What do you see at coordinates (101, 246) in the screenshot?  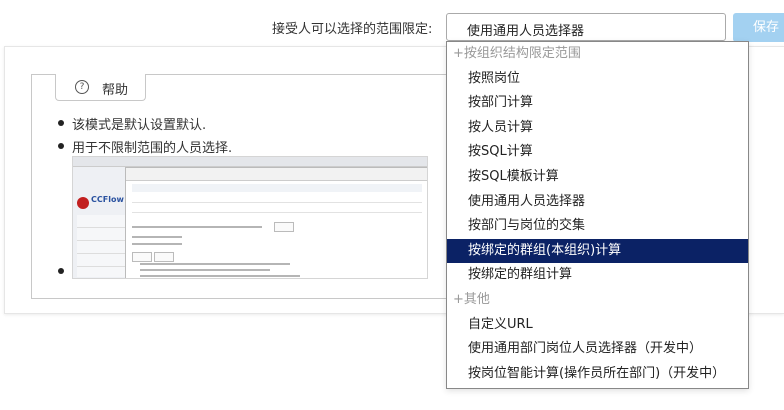 I see `thumbnail-sidebar` at bounding box center [101, 246].